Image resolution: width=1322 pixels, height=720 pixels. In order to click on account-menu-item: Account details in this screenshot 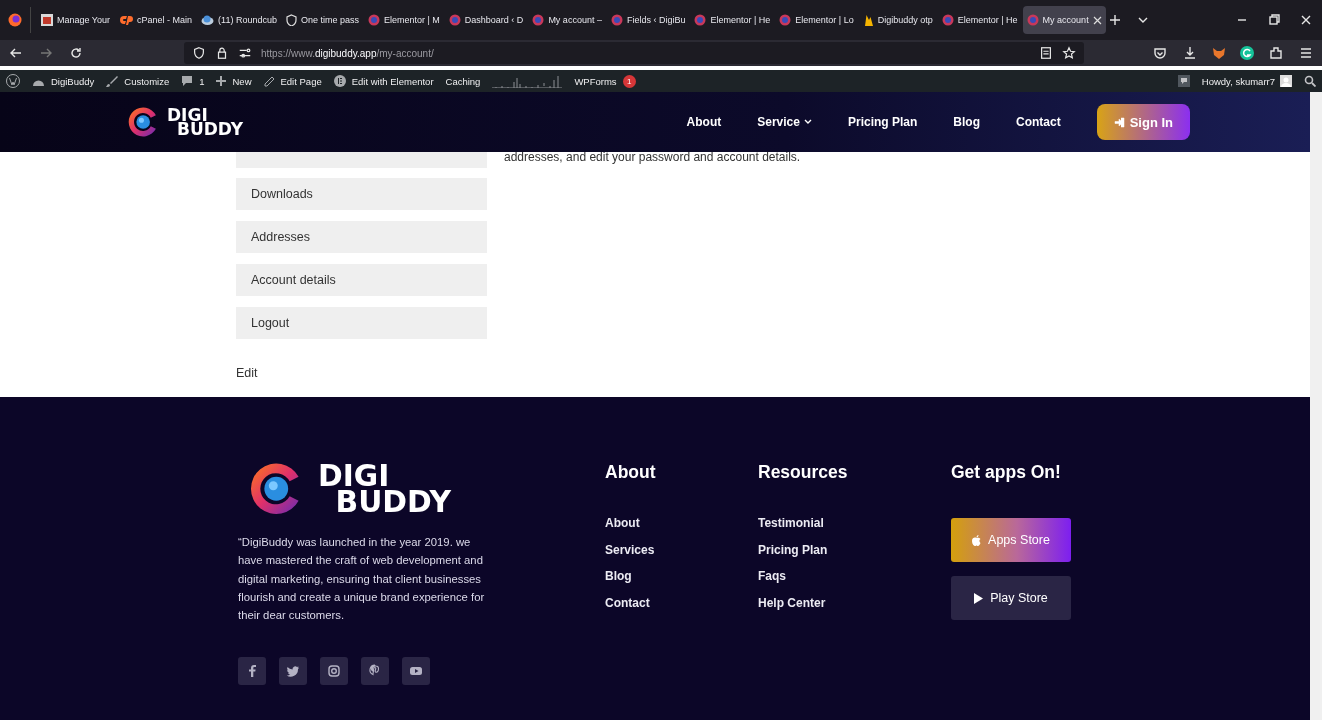, I will do `click(361, 280)`.